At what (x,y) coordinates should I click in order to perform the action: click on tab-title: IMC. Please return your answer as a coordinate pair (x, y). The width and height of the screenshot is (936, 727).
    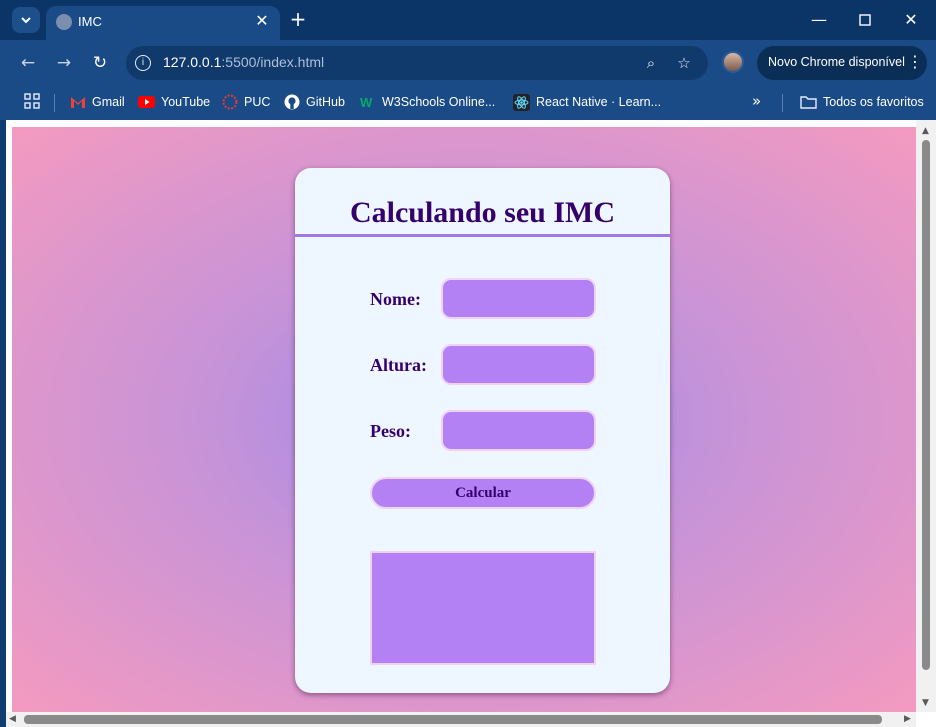
    Looking at the image, I should click on (90, 21).